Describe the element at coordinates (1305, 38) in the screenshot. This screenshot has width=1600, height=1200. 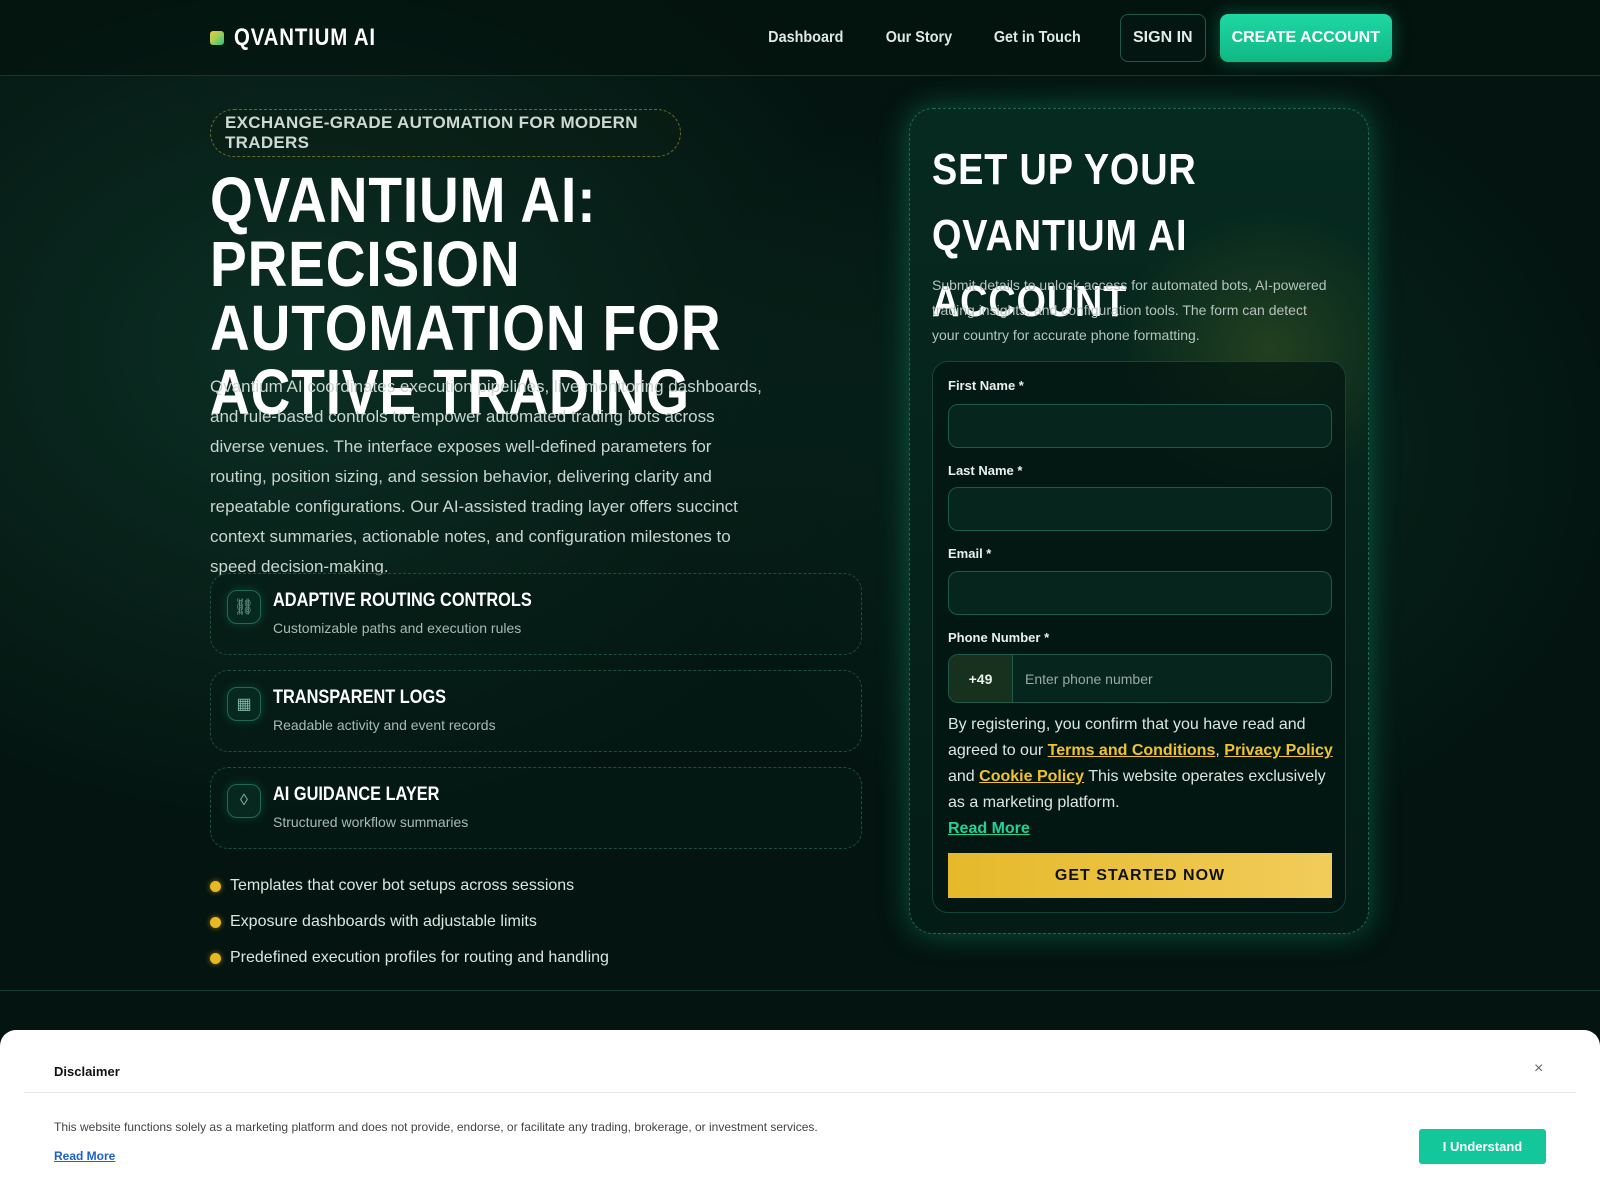
I see `create-account-button: CREATE ACCOUNT` at that location.